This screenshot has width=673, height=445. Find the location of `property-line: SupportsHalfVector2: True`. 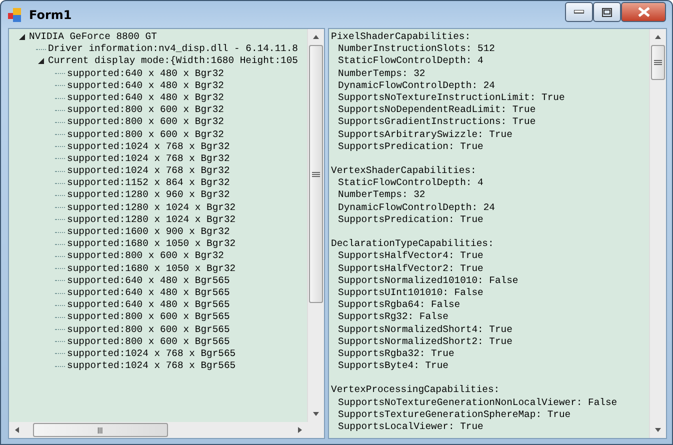

property-line: SupportsHalfVector2: True is located at coordinates (410, 268).